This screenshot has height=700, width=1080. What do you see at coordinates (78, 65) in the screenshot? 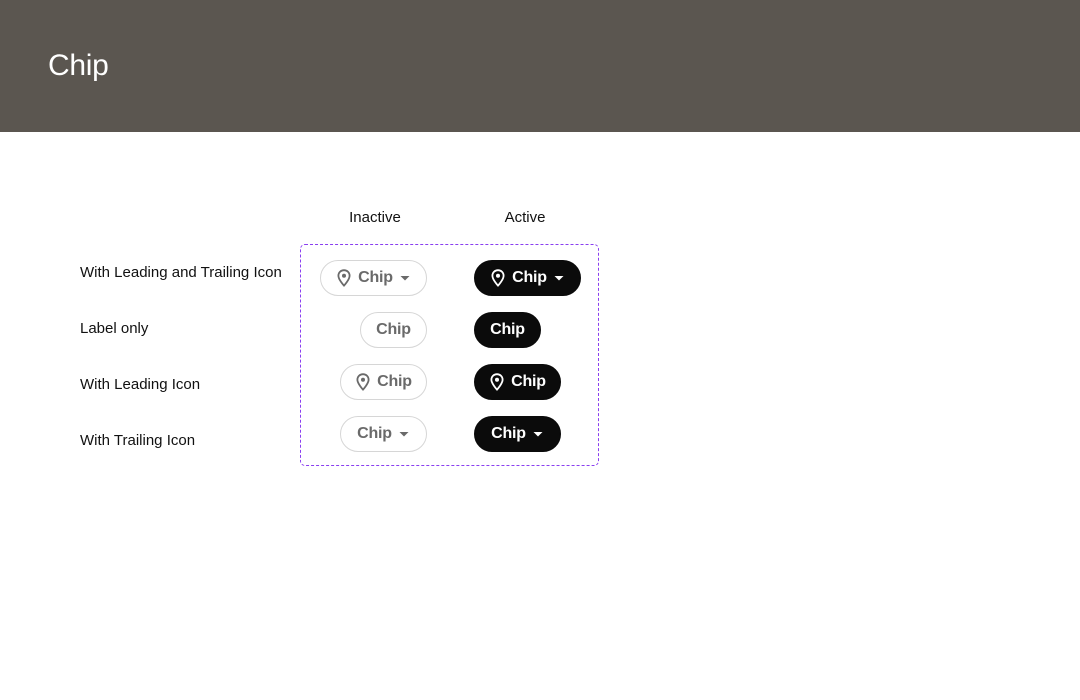
I see `page-title: Chip` at bounding box center [78, 65].